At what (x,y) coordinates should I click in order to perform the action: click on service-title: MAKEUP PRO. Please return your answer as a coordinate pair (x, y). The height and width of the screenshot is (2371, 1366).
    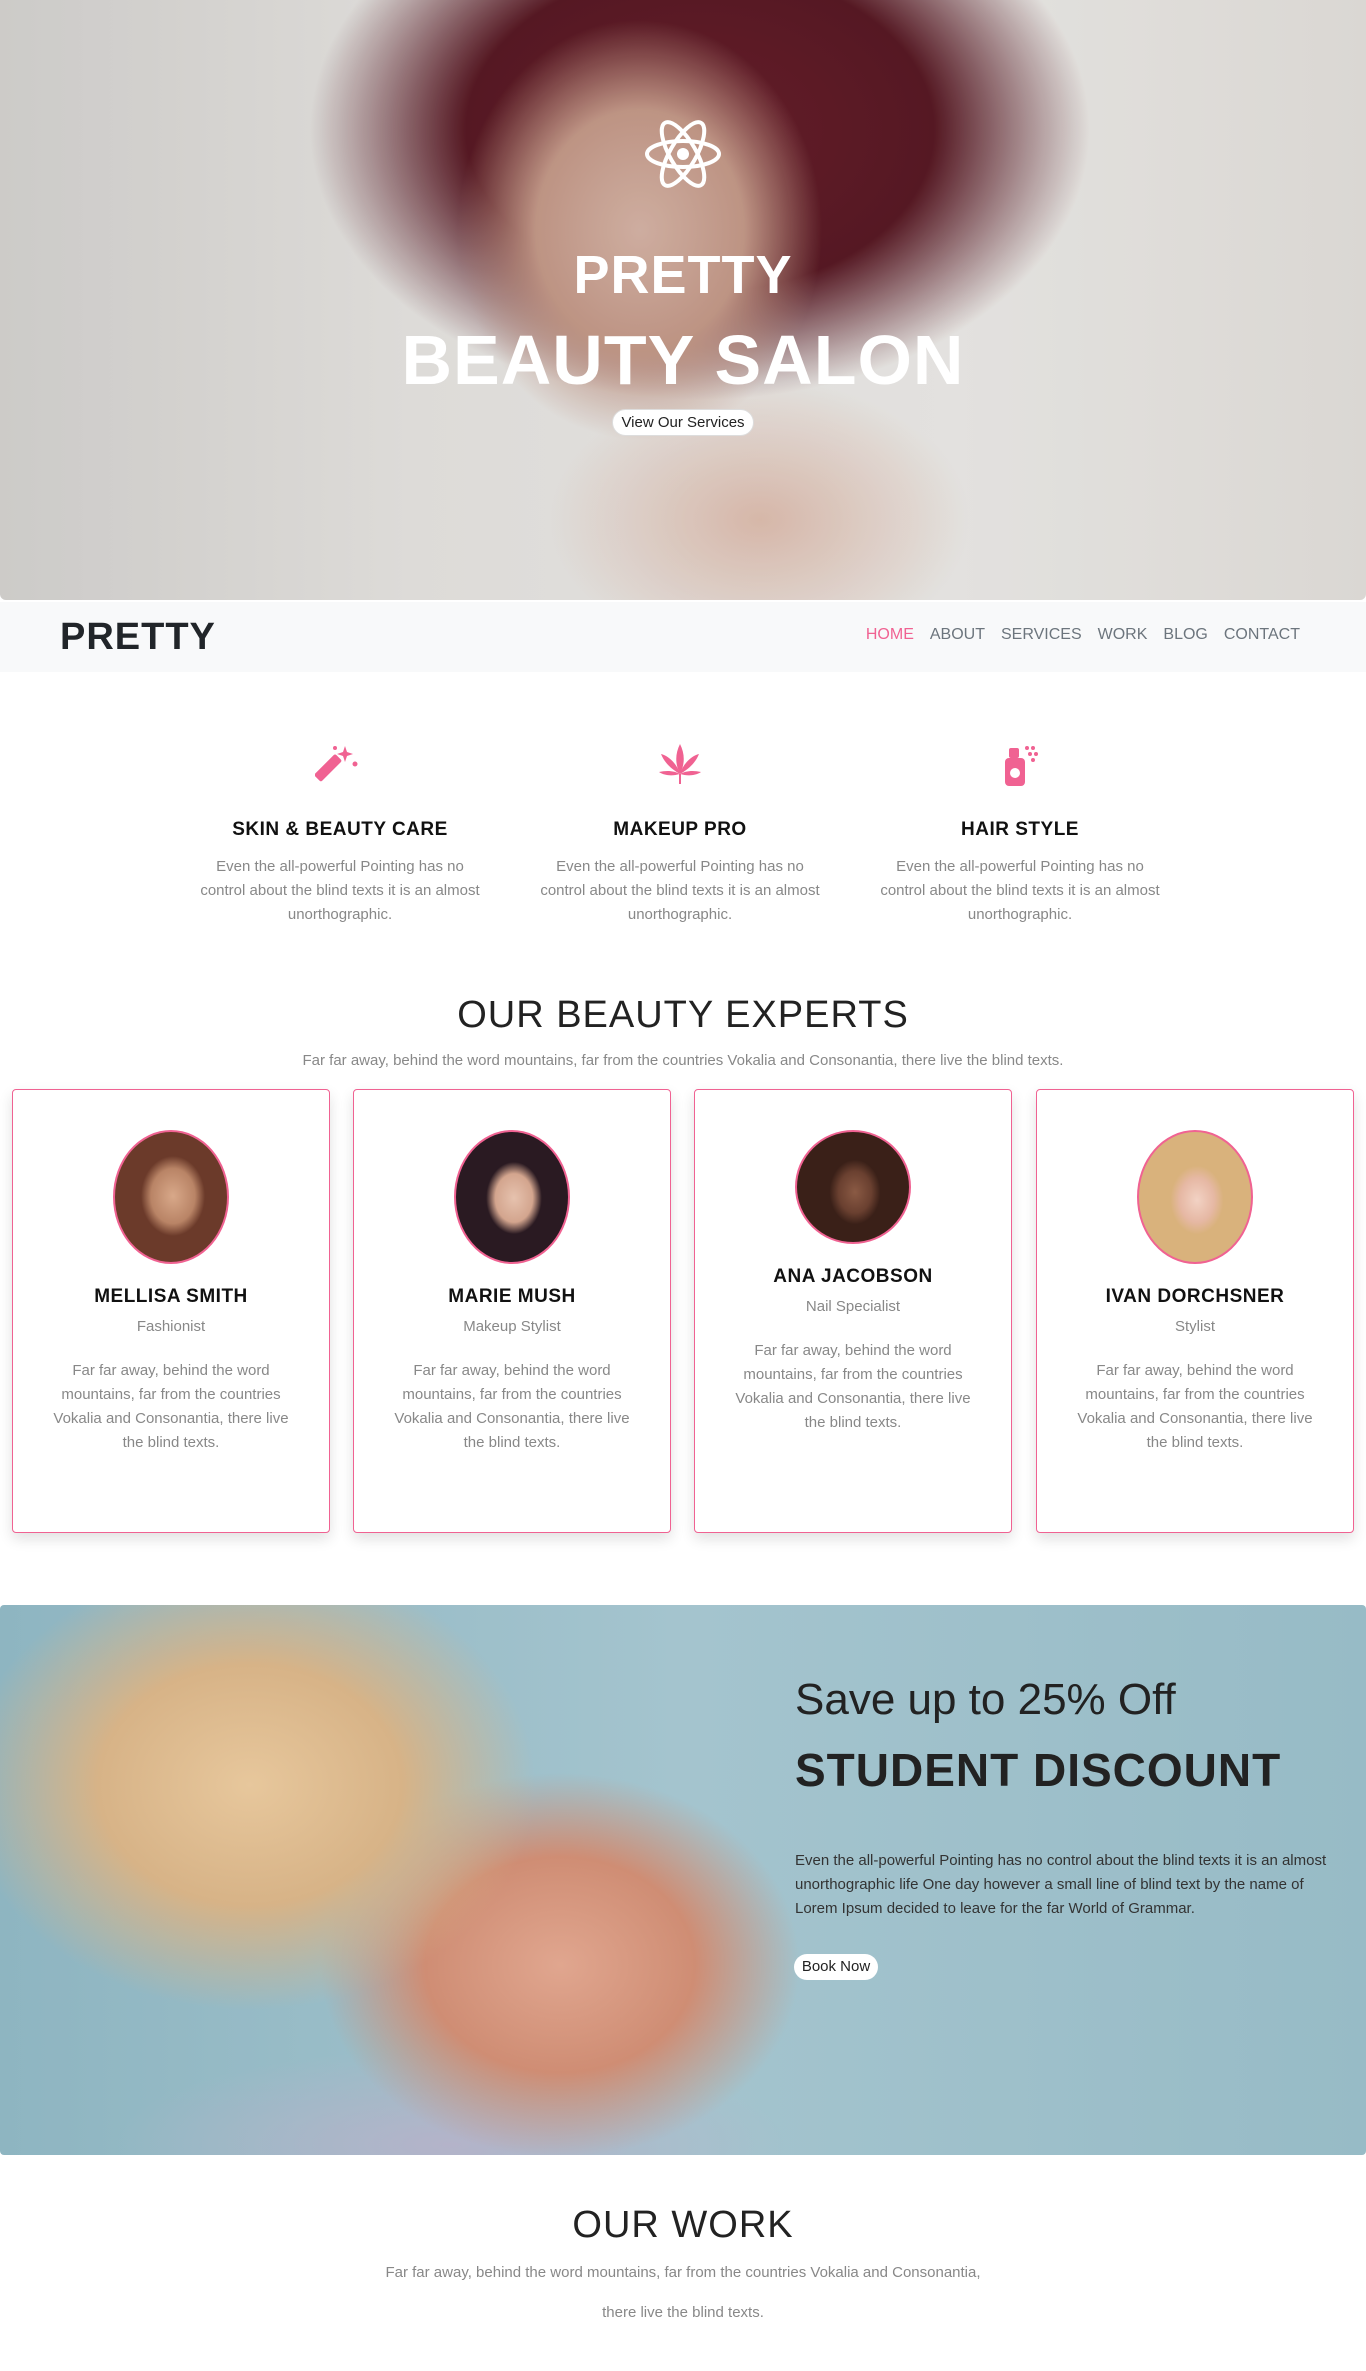
    Looking at the image, I should click on (680, 829).